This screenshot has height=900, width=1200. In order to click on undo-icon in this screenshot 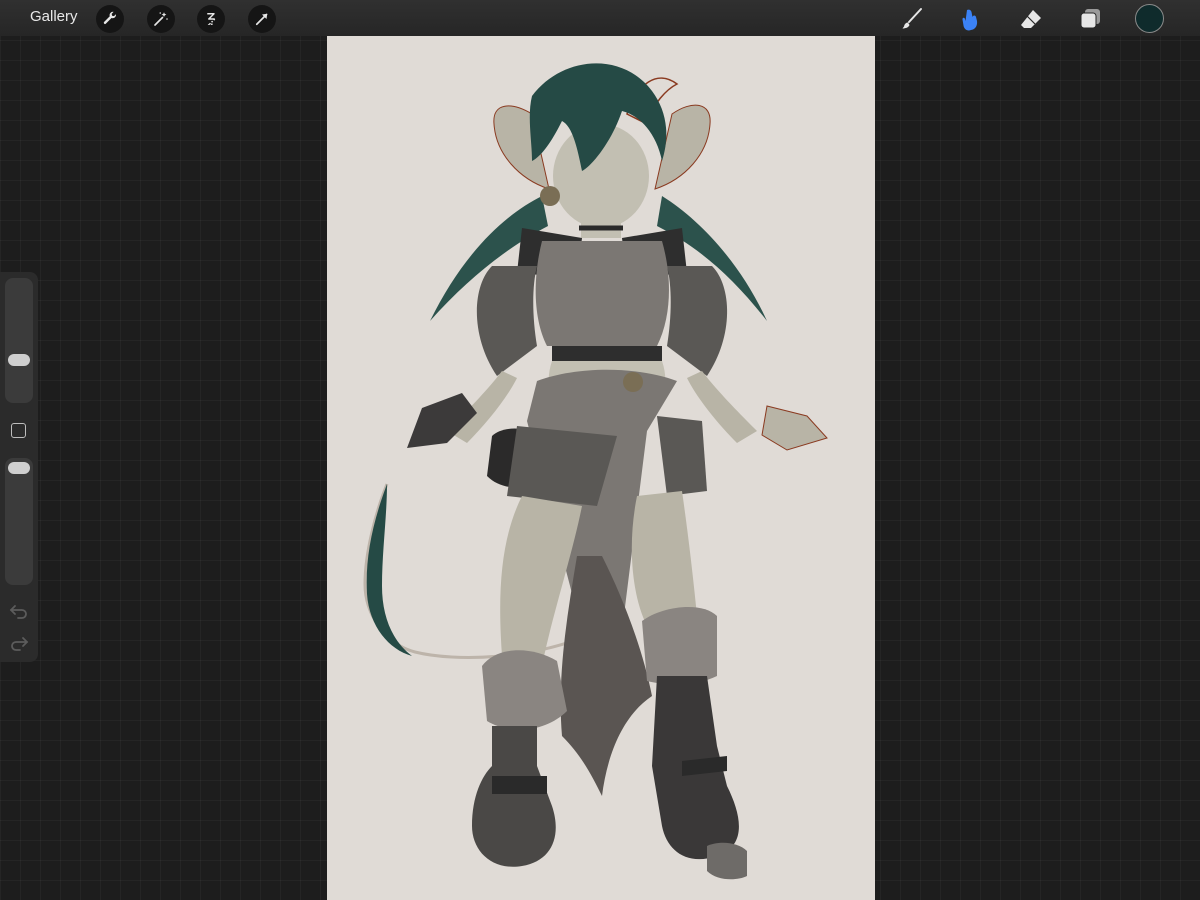, I will do `click(19, 611)`.